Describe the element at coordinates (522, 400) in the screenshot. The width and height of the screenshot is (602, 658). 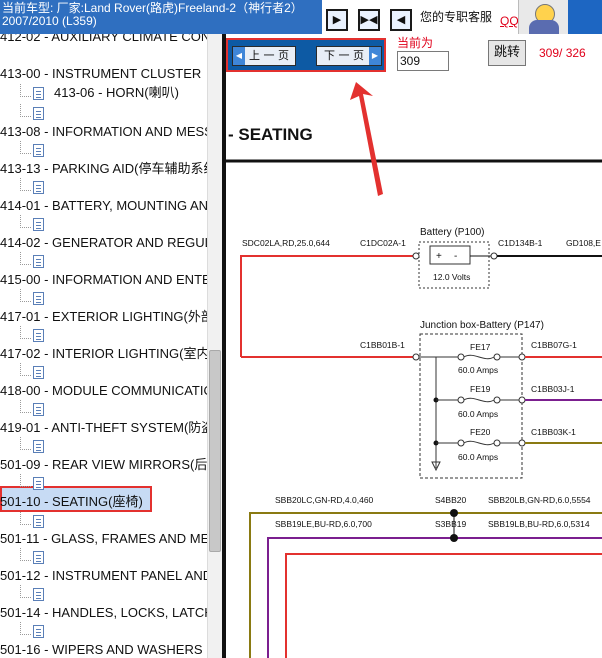
I see `connector-pin` at that location.